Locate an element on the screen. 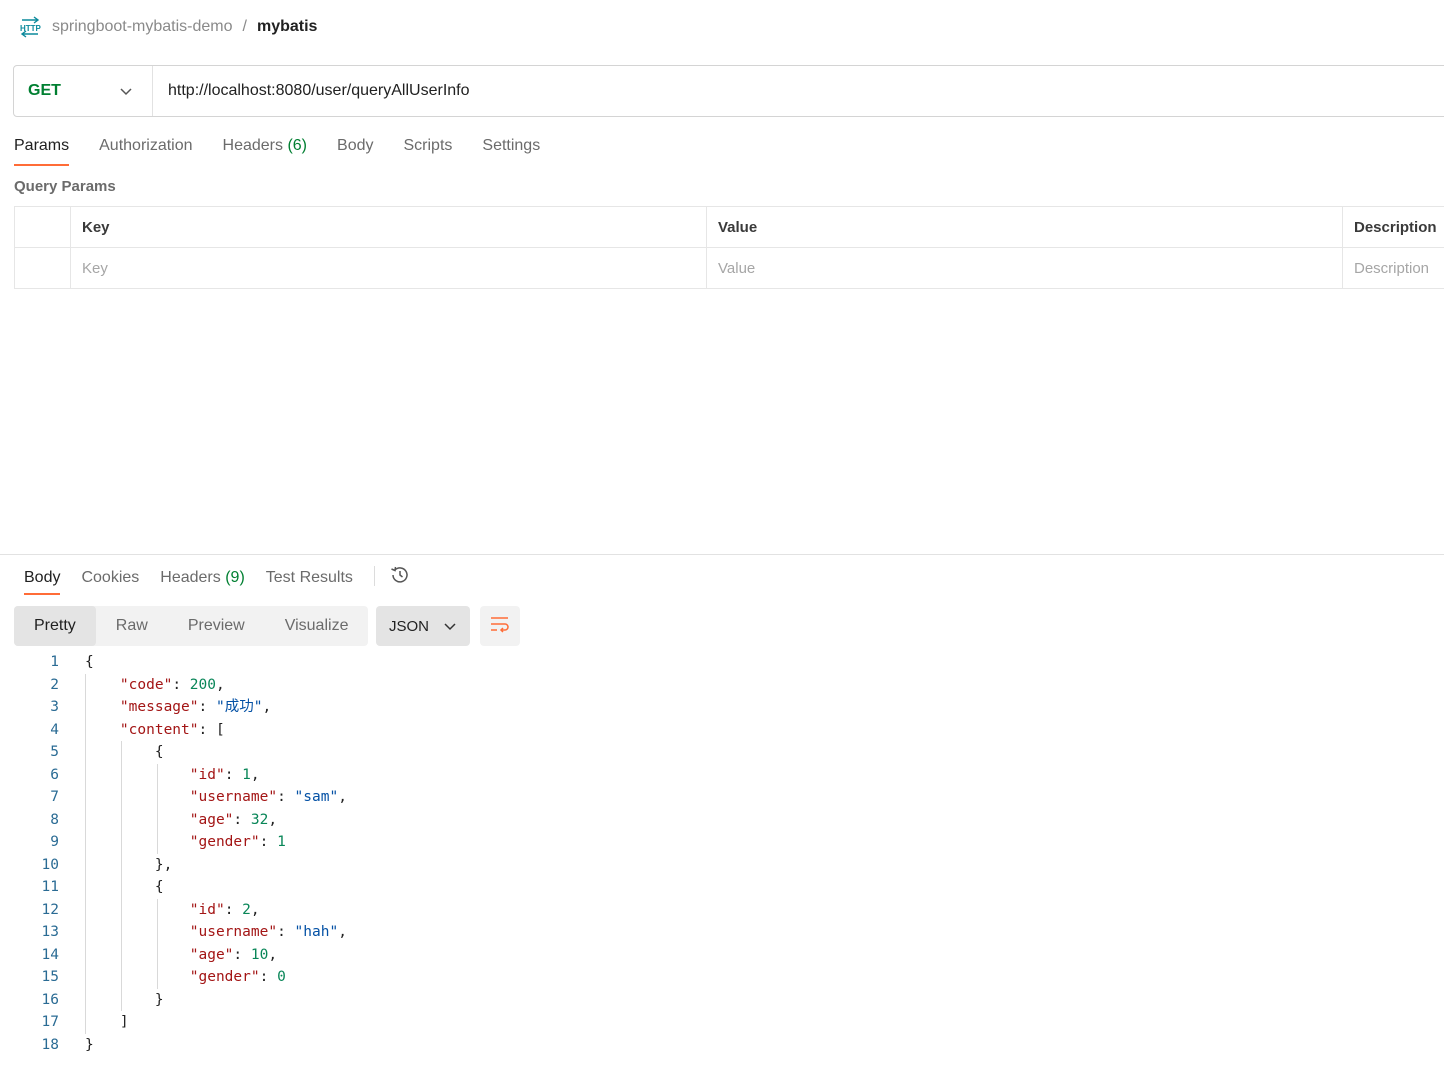 The width and height of the screenshot is (1444, 1074). request-name: mybatis is located at coordinates (287, 27).